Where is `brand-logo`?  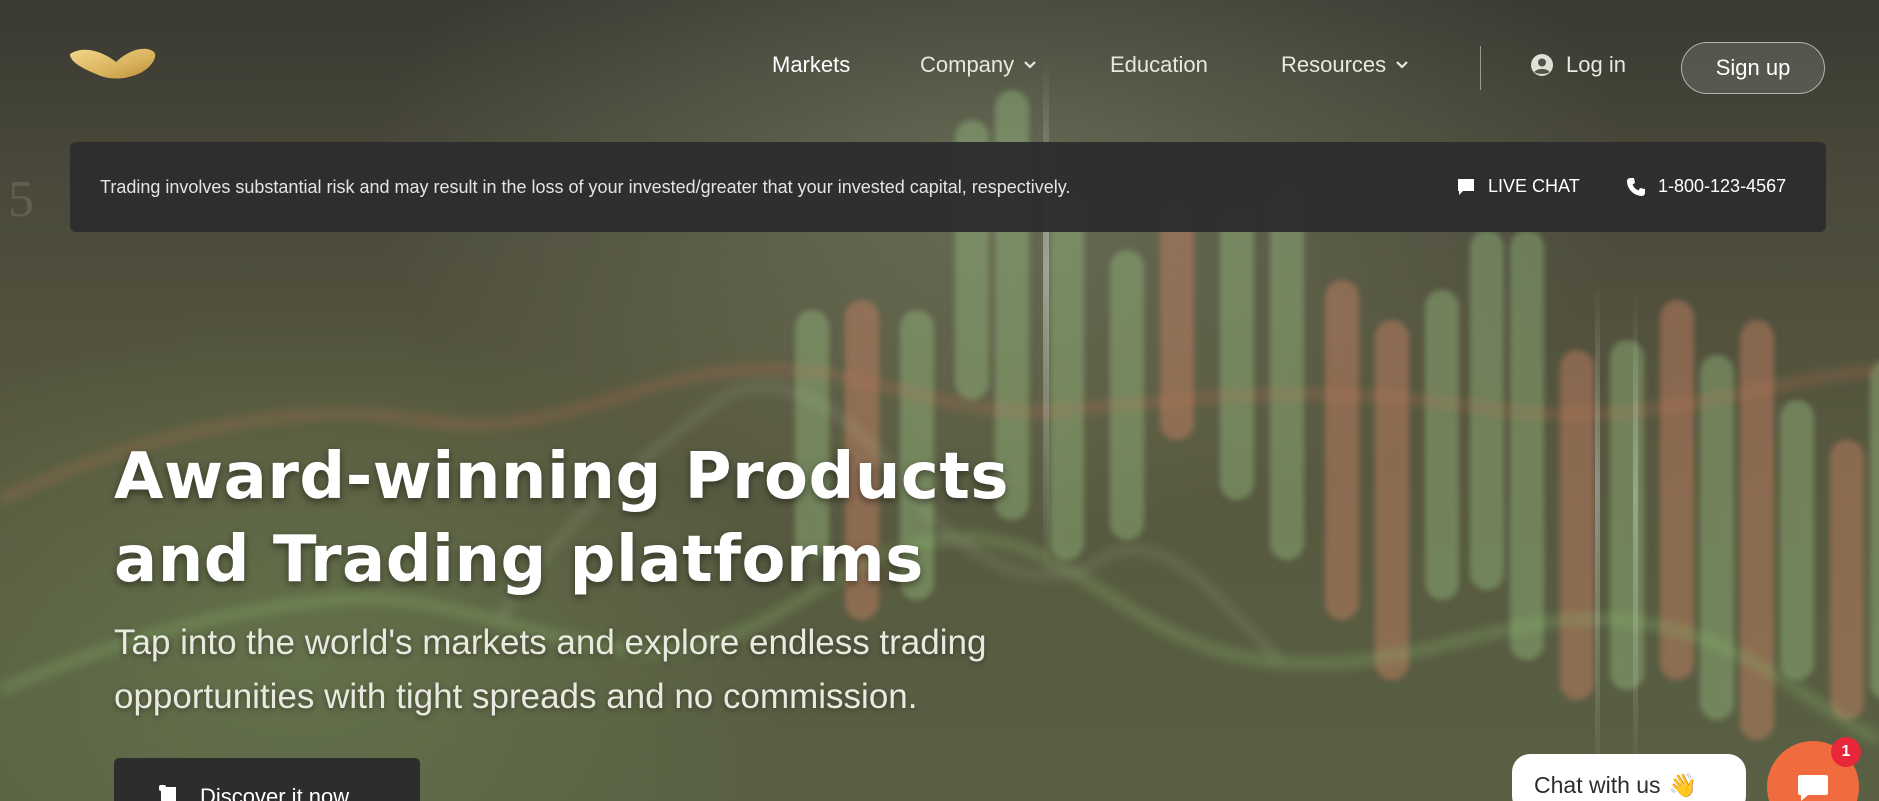
brand-logo is located at coordinates (118, 65).